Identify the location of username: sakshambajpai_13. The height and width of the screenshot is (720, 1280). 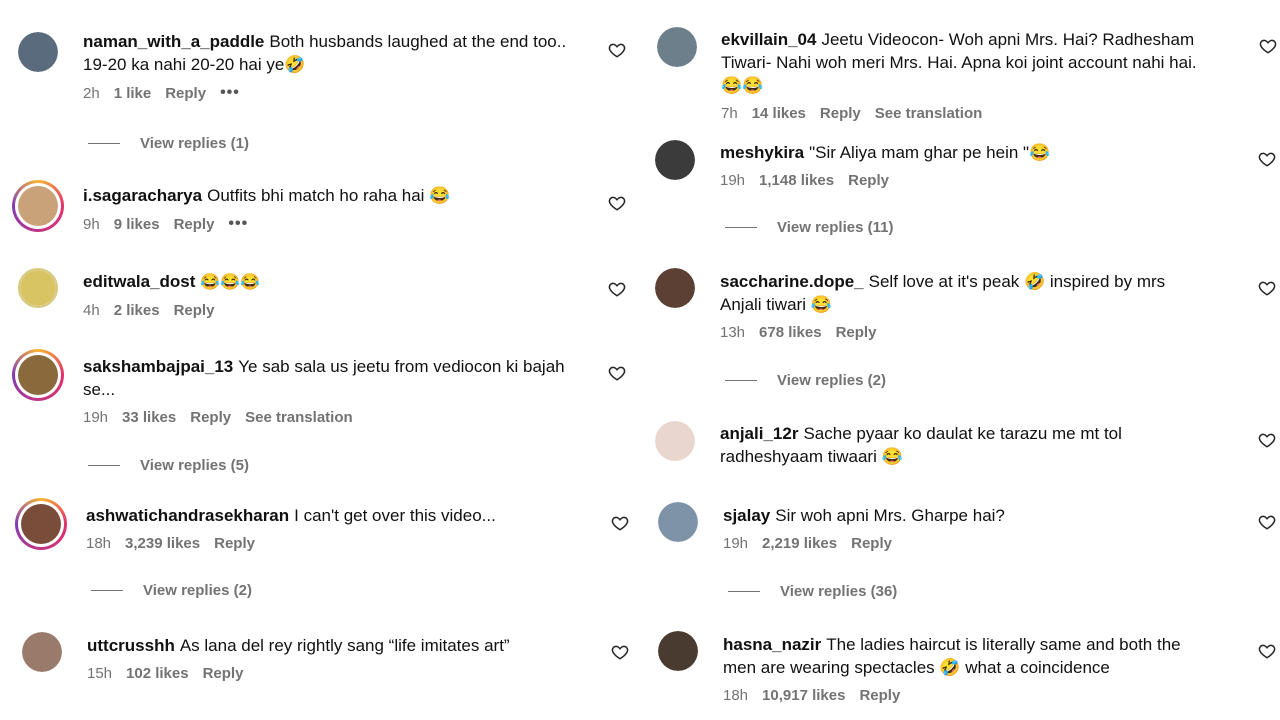
(158, 366).